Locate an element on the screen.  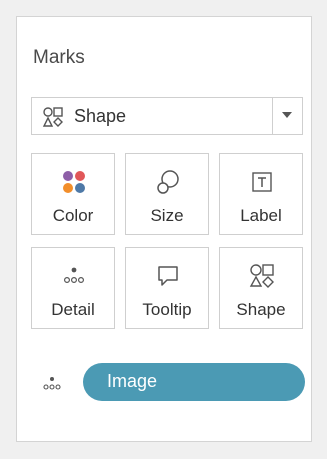
image-field-pill: Image is located at coordinates (194, 382).